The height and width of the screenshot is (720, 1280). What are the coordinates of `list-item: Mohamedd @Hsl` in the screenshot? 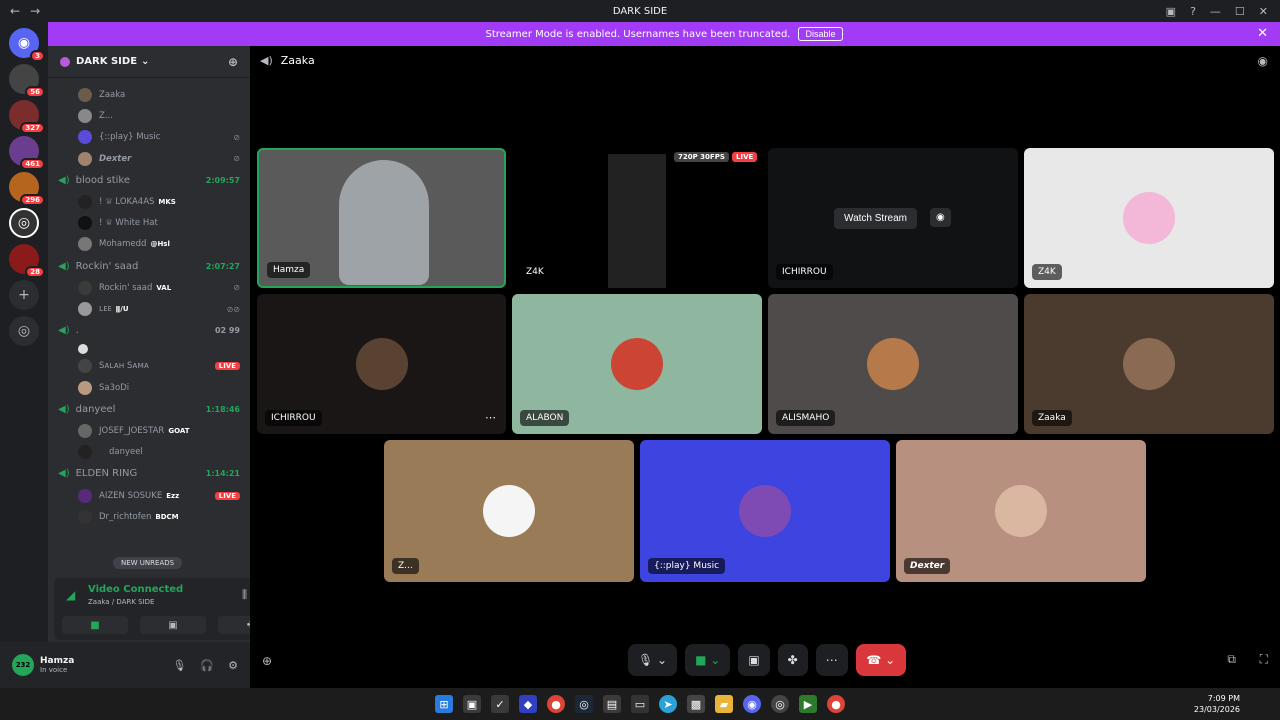 It's located at (149, 244).